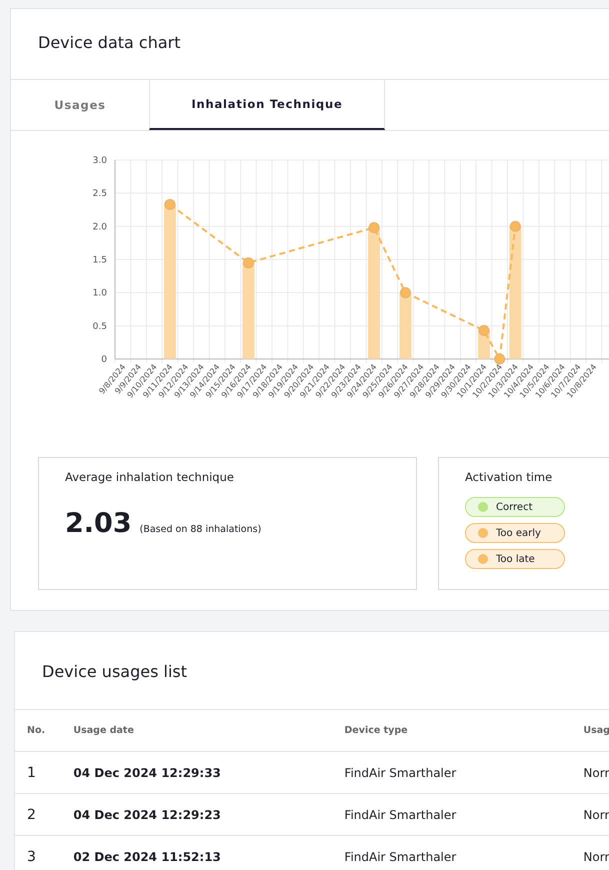 This screenshot has height=870, width=609. Describe the element at coordinates (405, 325) in the screenshot. I see `bar` at that location.